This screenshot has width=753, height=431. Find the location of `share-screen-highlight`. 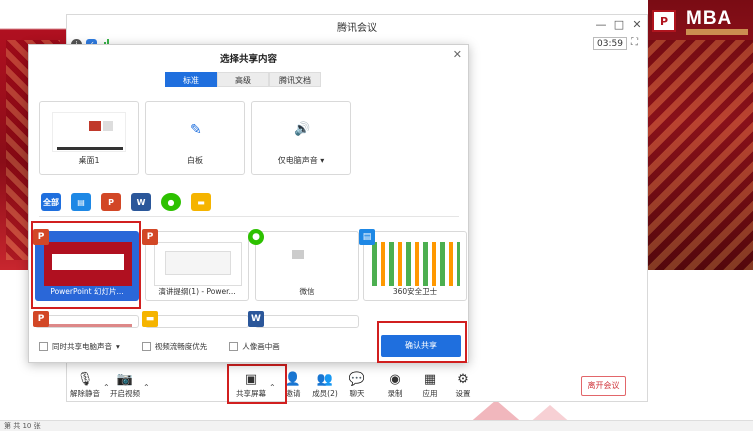

share-screen-highlight is located at coordinates (257, 384).